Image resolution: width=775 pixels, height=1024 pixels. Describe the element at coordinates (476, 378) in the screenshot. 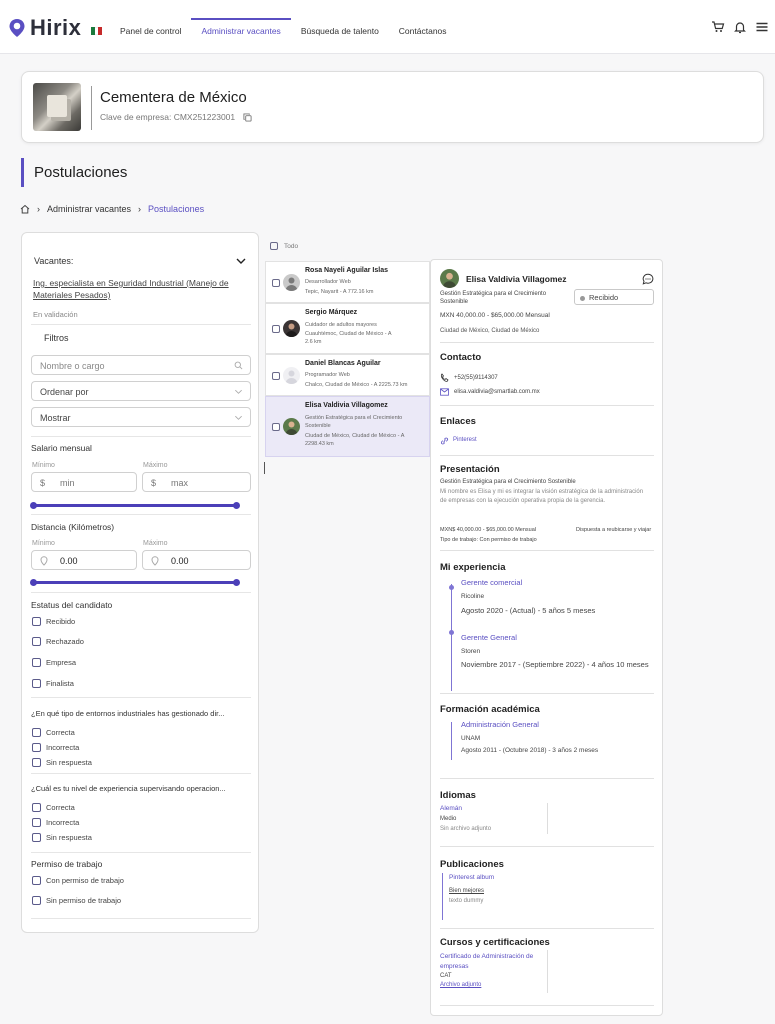

I see `contact-phone: +52(55)9114307` at that location.